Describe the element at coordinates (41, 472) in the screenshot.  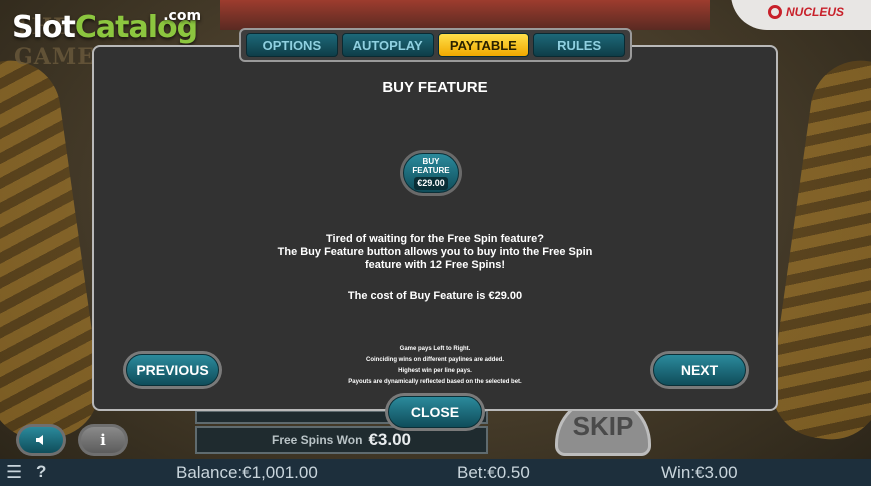
I see `question-icon: ?` at that location.